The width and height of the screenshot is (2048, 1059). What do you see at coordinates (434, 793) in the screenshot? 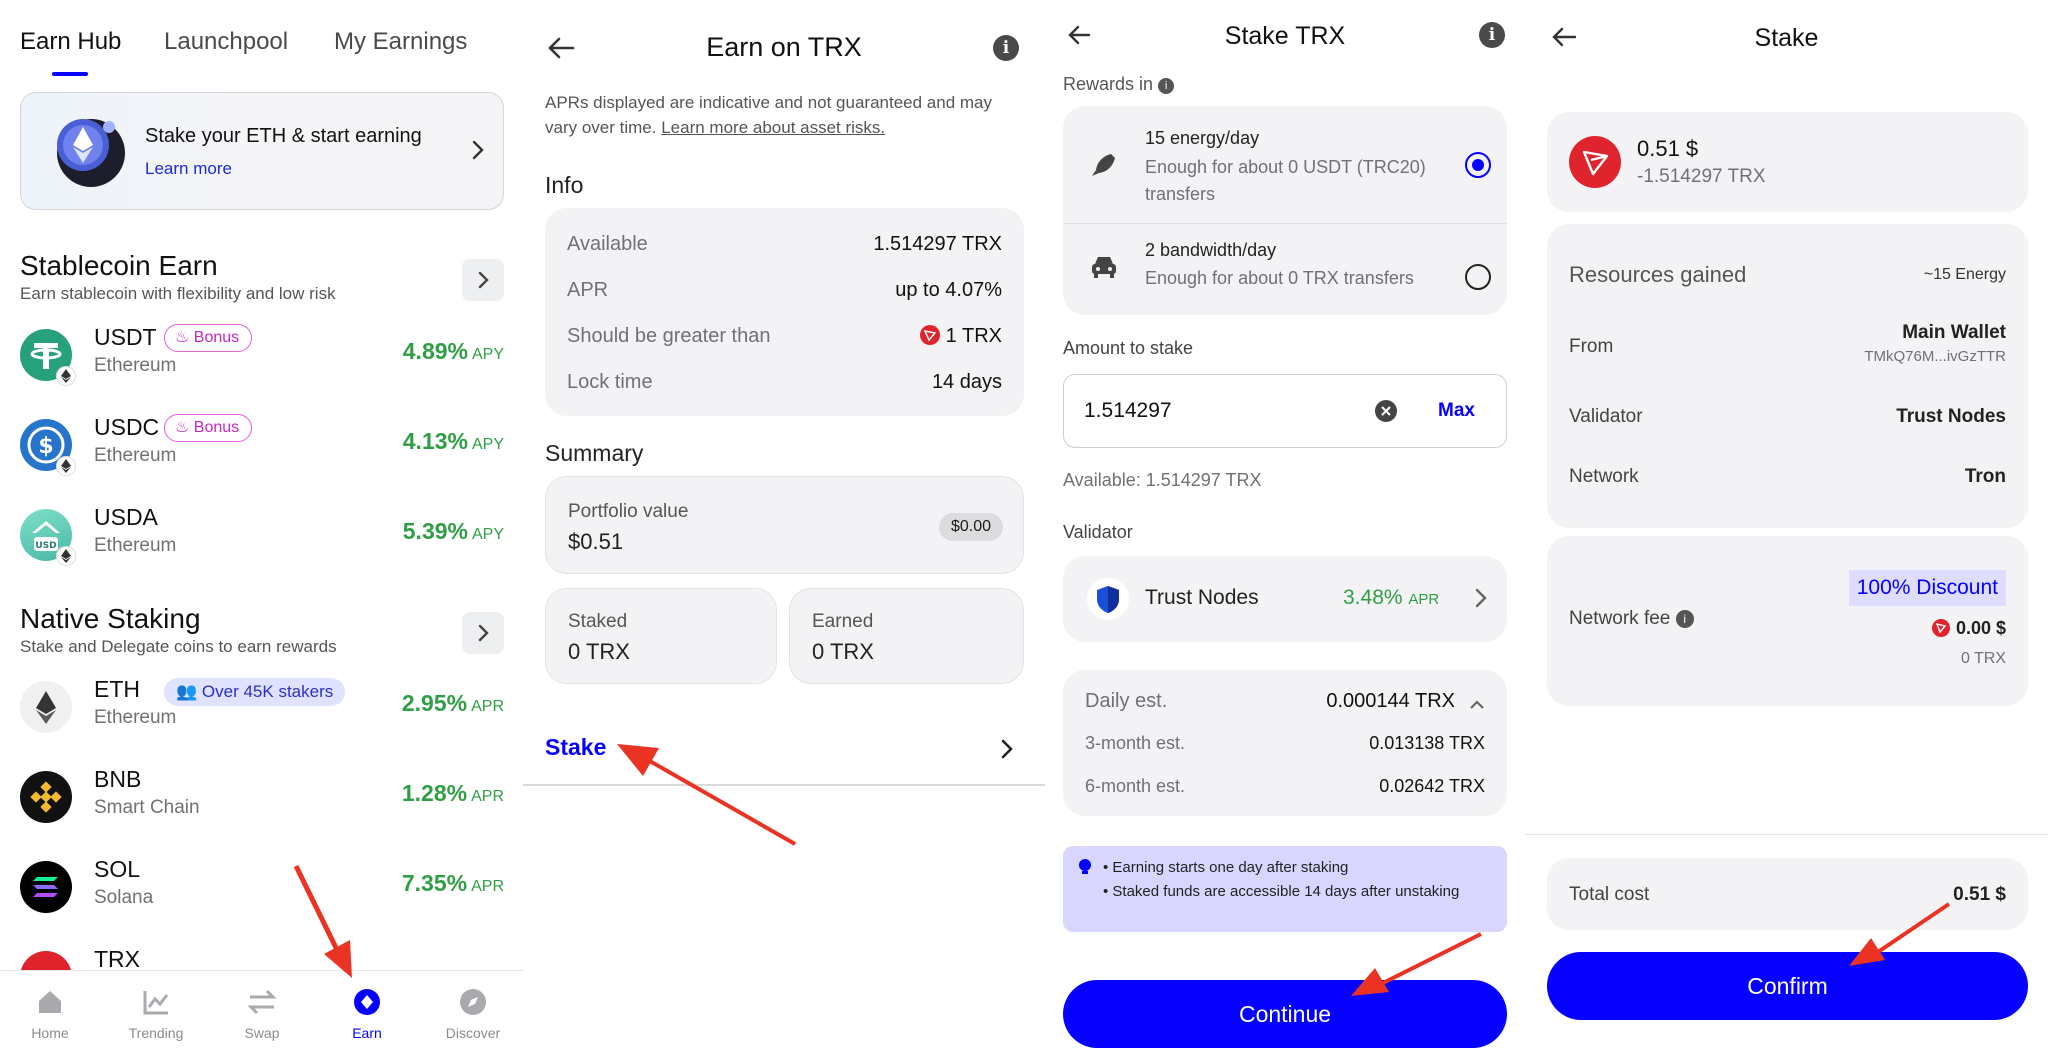
I see `rate-value: 1.28%` at bounding box center [434, 793].